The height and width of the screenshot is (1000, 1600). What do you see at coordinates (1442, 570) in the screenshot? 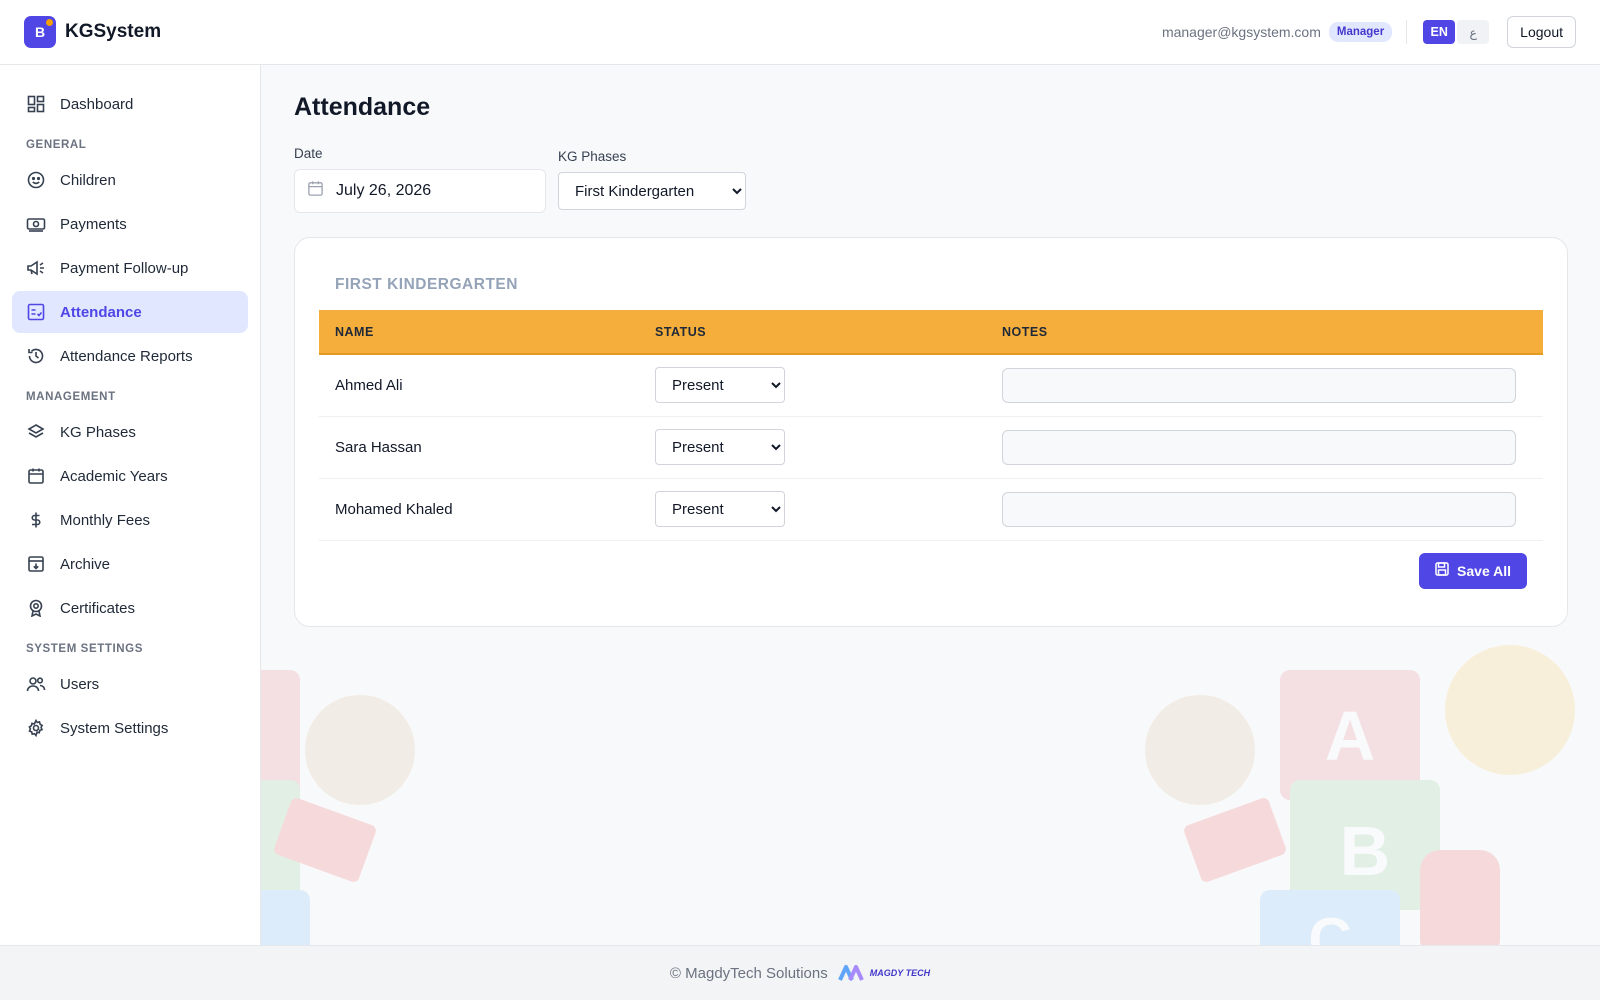
I see `save-icon` at bounding box center [1442, 570].